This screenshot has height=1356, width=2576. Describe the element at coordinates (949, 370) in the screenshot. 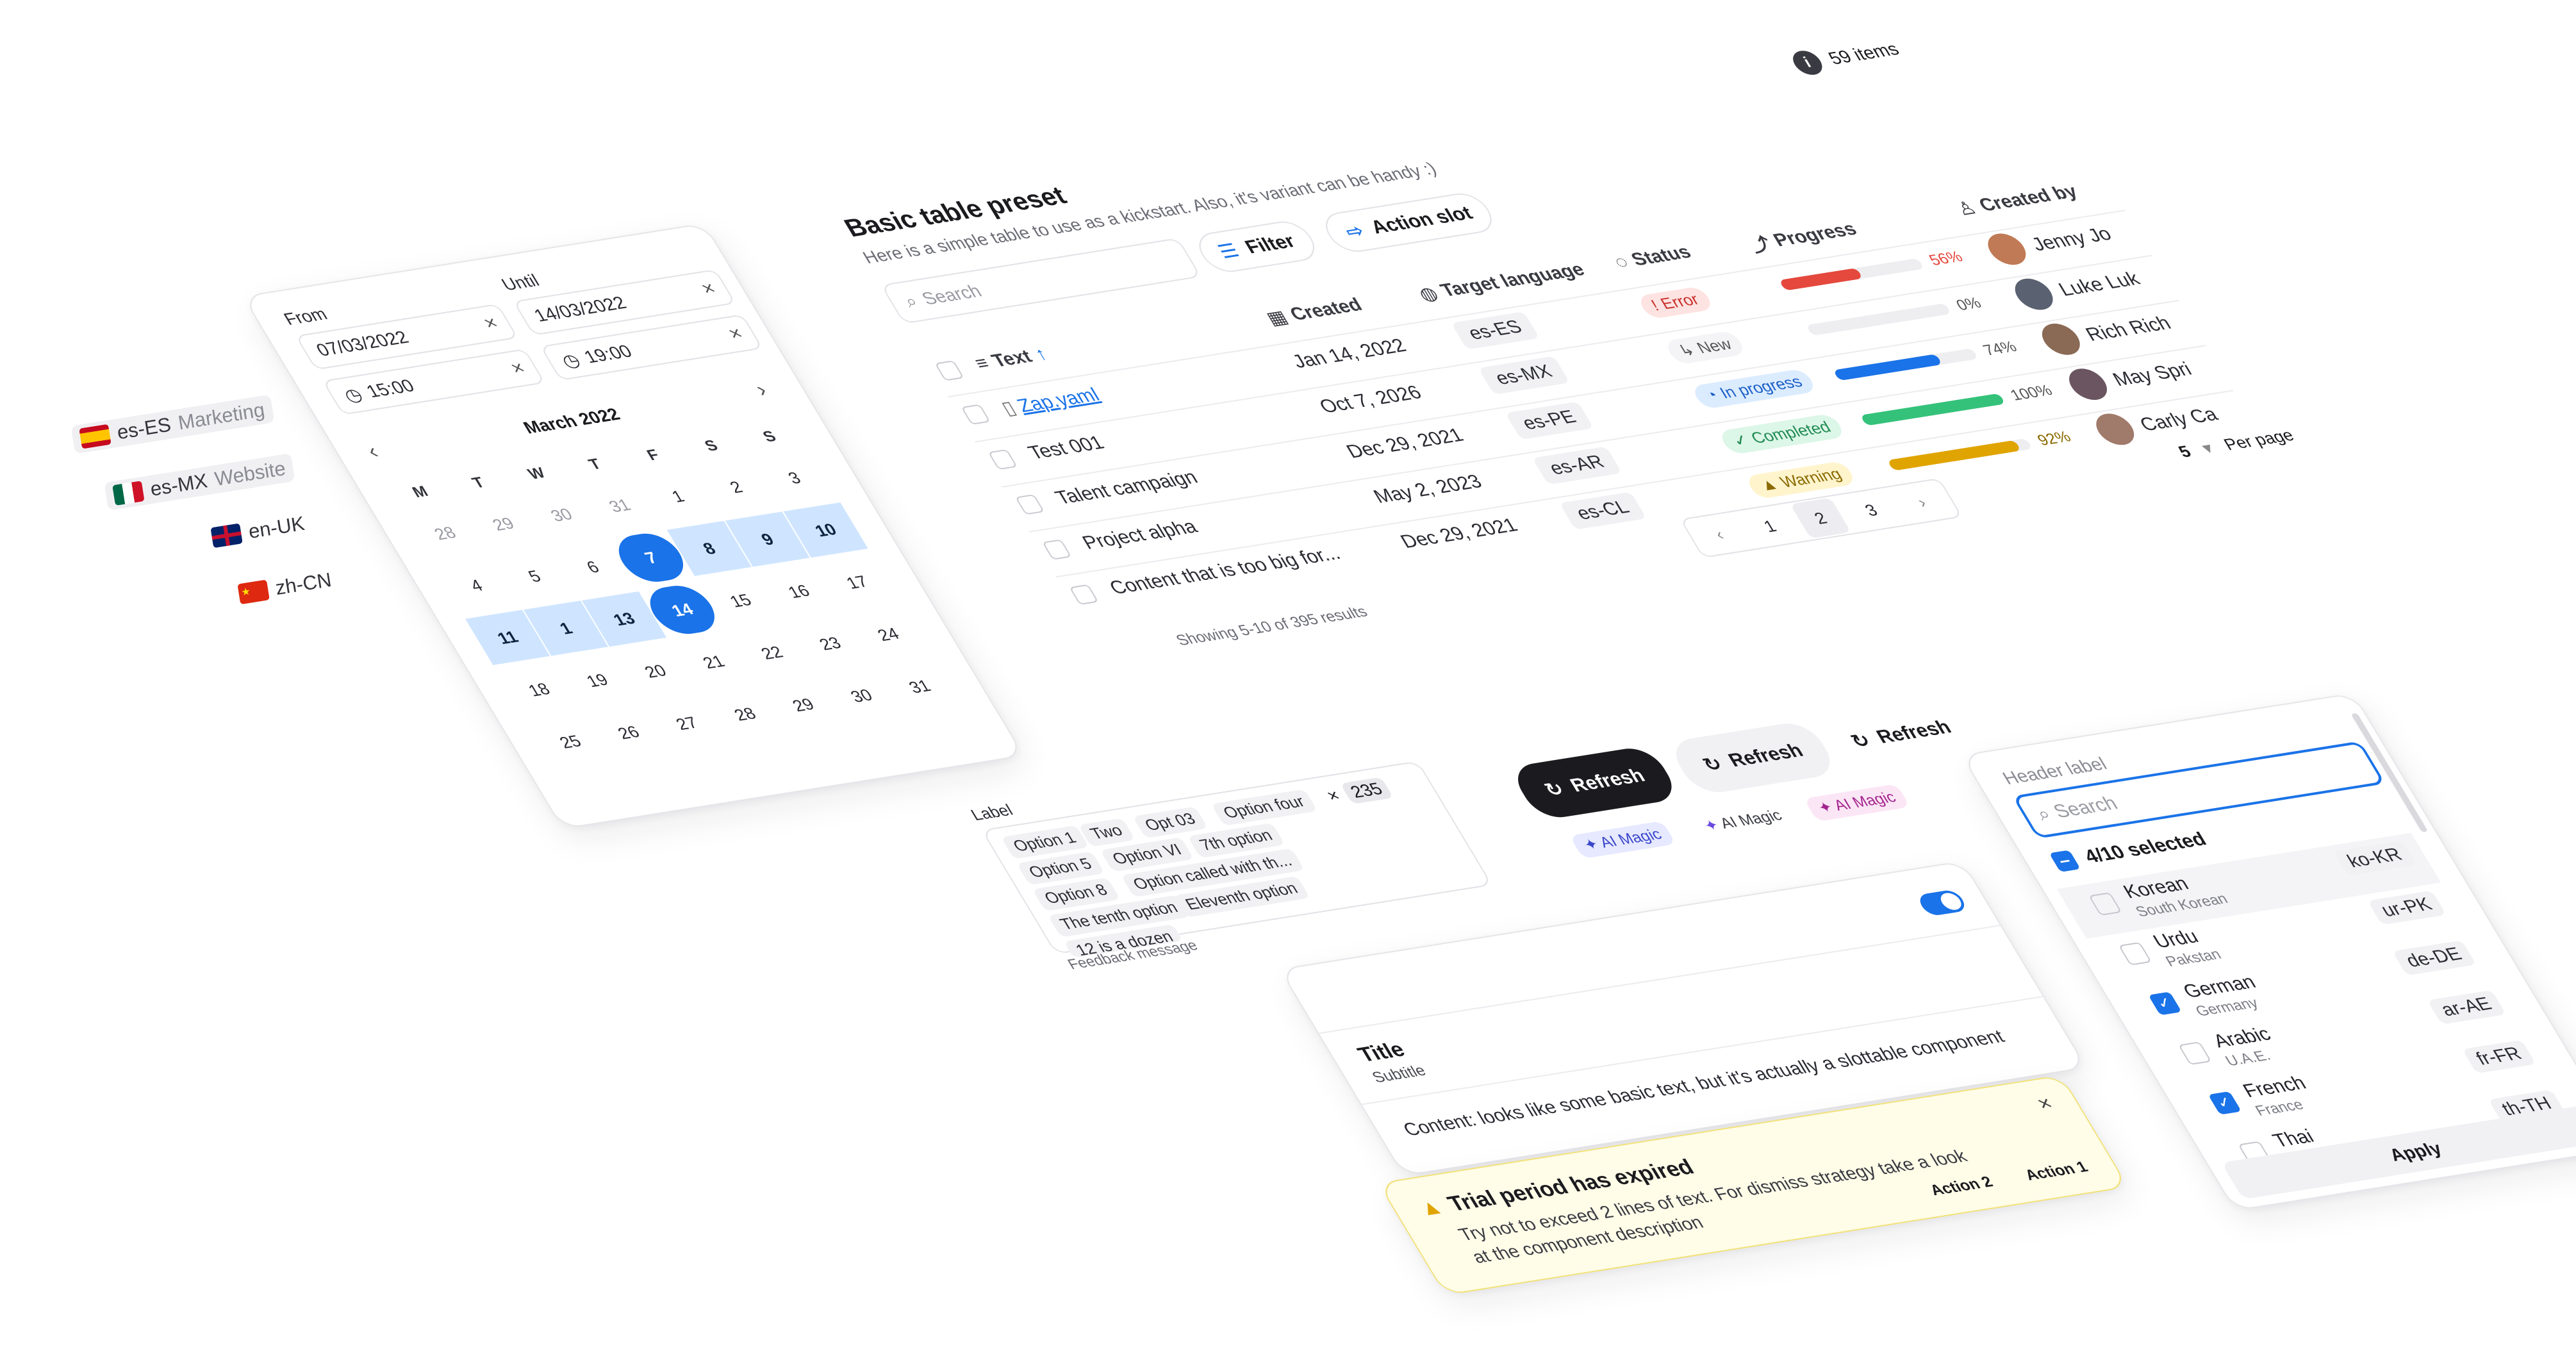

I see `select-all-checkbox` at that location.